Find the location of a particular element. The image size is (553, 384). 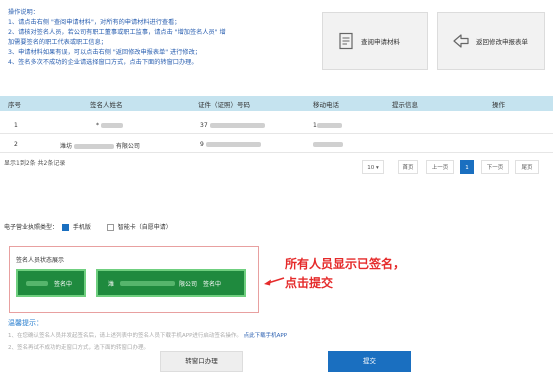

row-name: * is located at coordinates (109, 125).